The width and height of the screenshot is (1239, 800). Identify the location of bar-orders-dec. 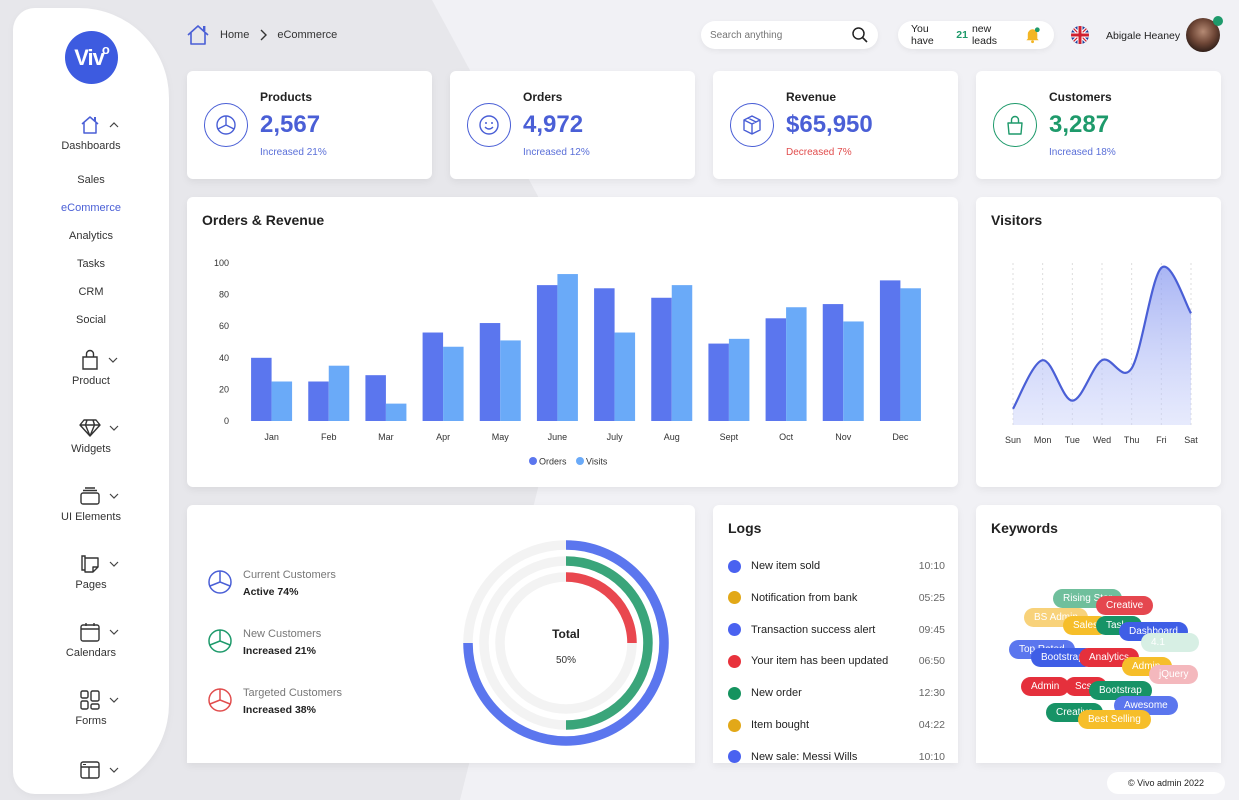
(890, 350).